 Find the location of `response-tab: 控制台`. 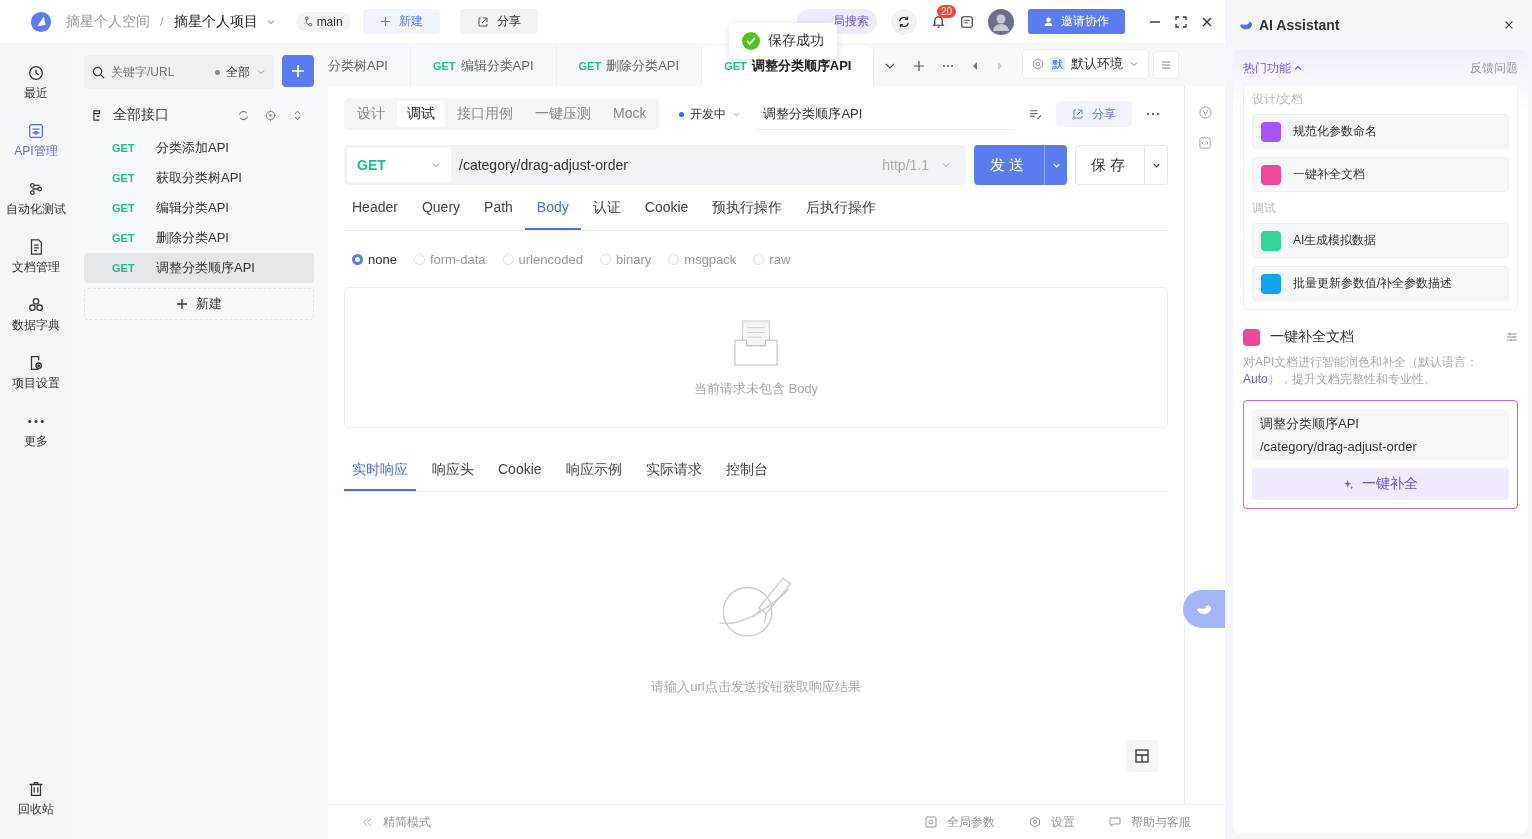

response-tab: 控制台 is located at coordinates (746, 471).